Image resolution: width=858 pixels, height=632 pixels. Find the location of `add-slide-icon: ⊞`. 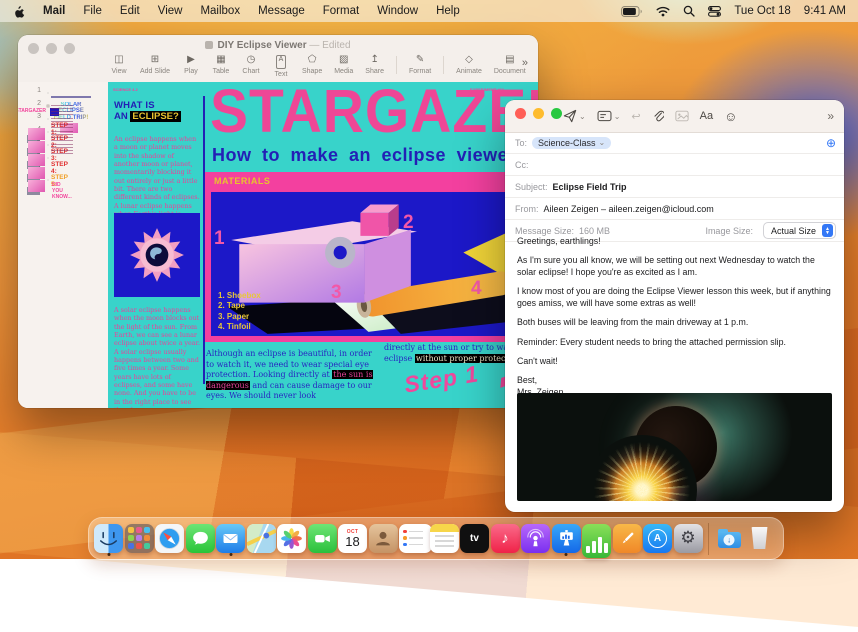

add-slide-icon: ⊞ is located at coordinates (155, 59).